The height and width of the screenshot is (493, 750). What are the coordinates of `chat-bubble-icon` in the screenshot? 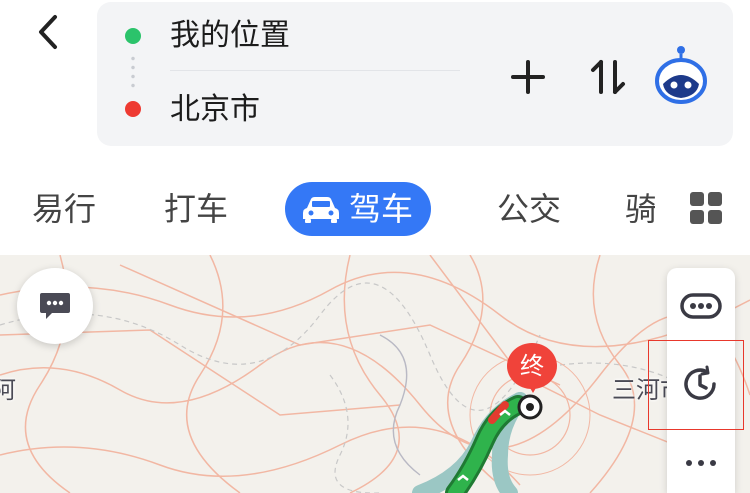 It's located at (55, 306).